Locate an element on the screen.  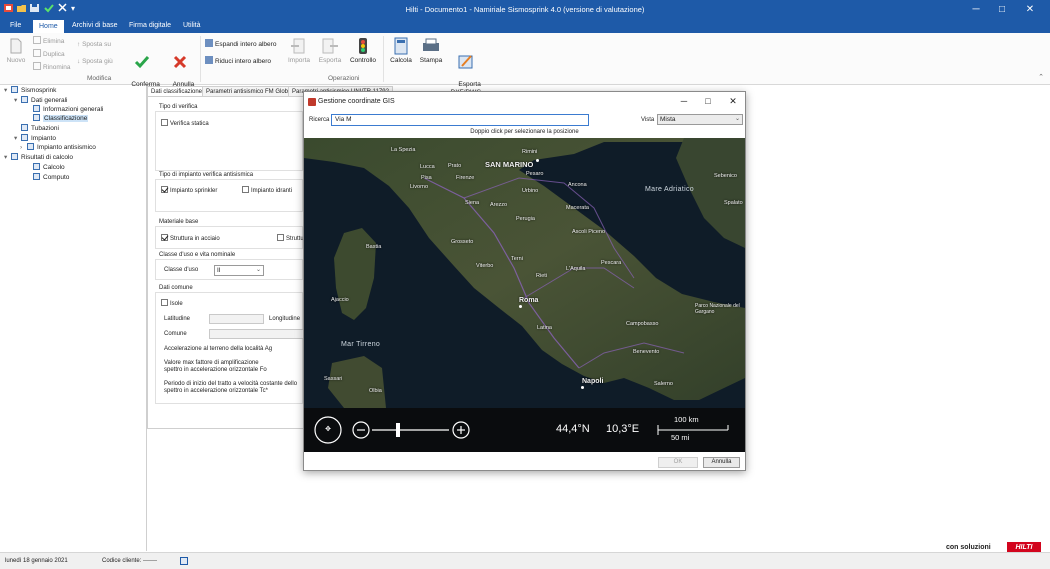
esporta-button: Esporta is located at coordinates (330, 51).